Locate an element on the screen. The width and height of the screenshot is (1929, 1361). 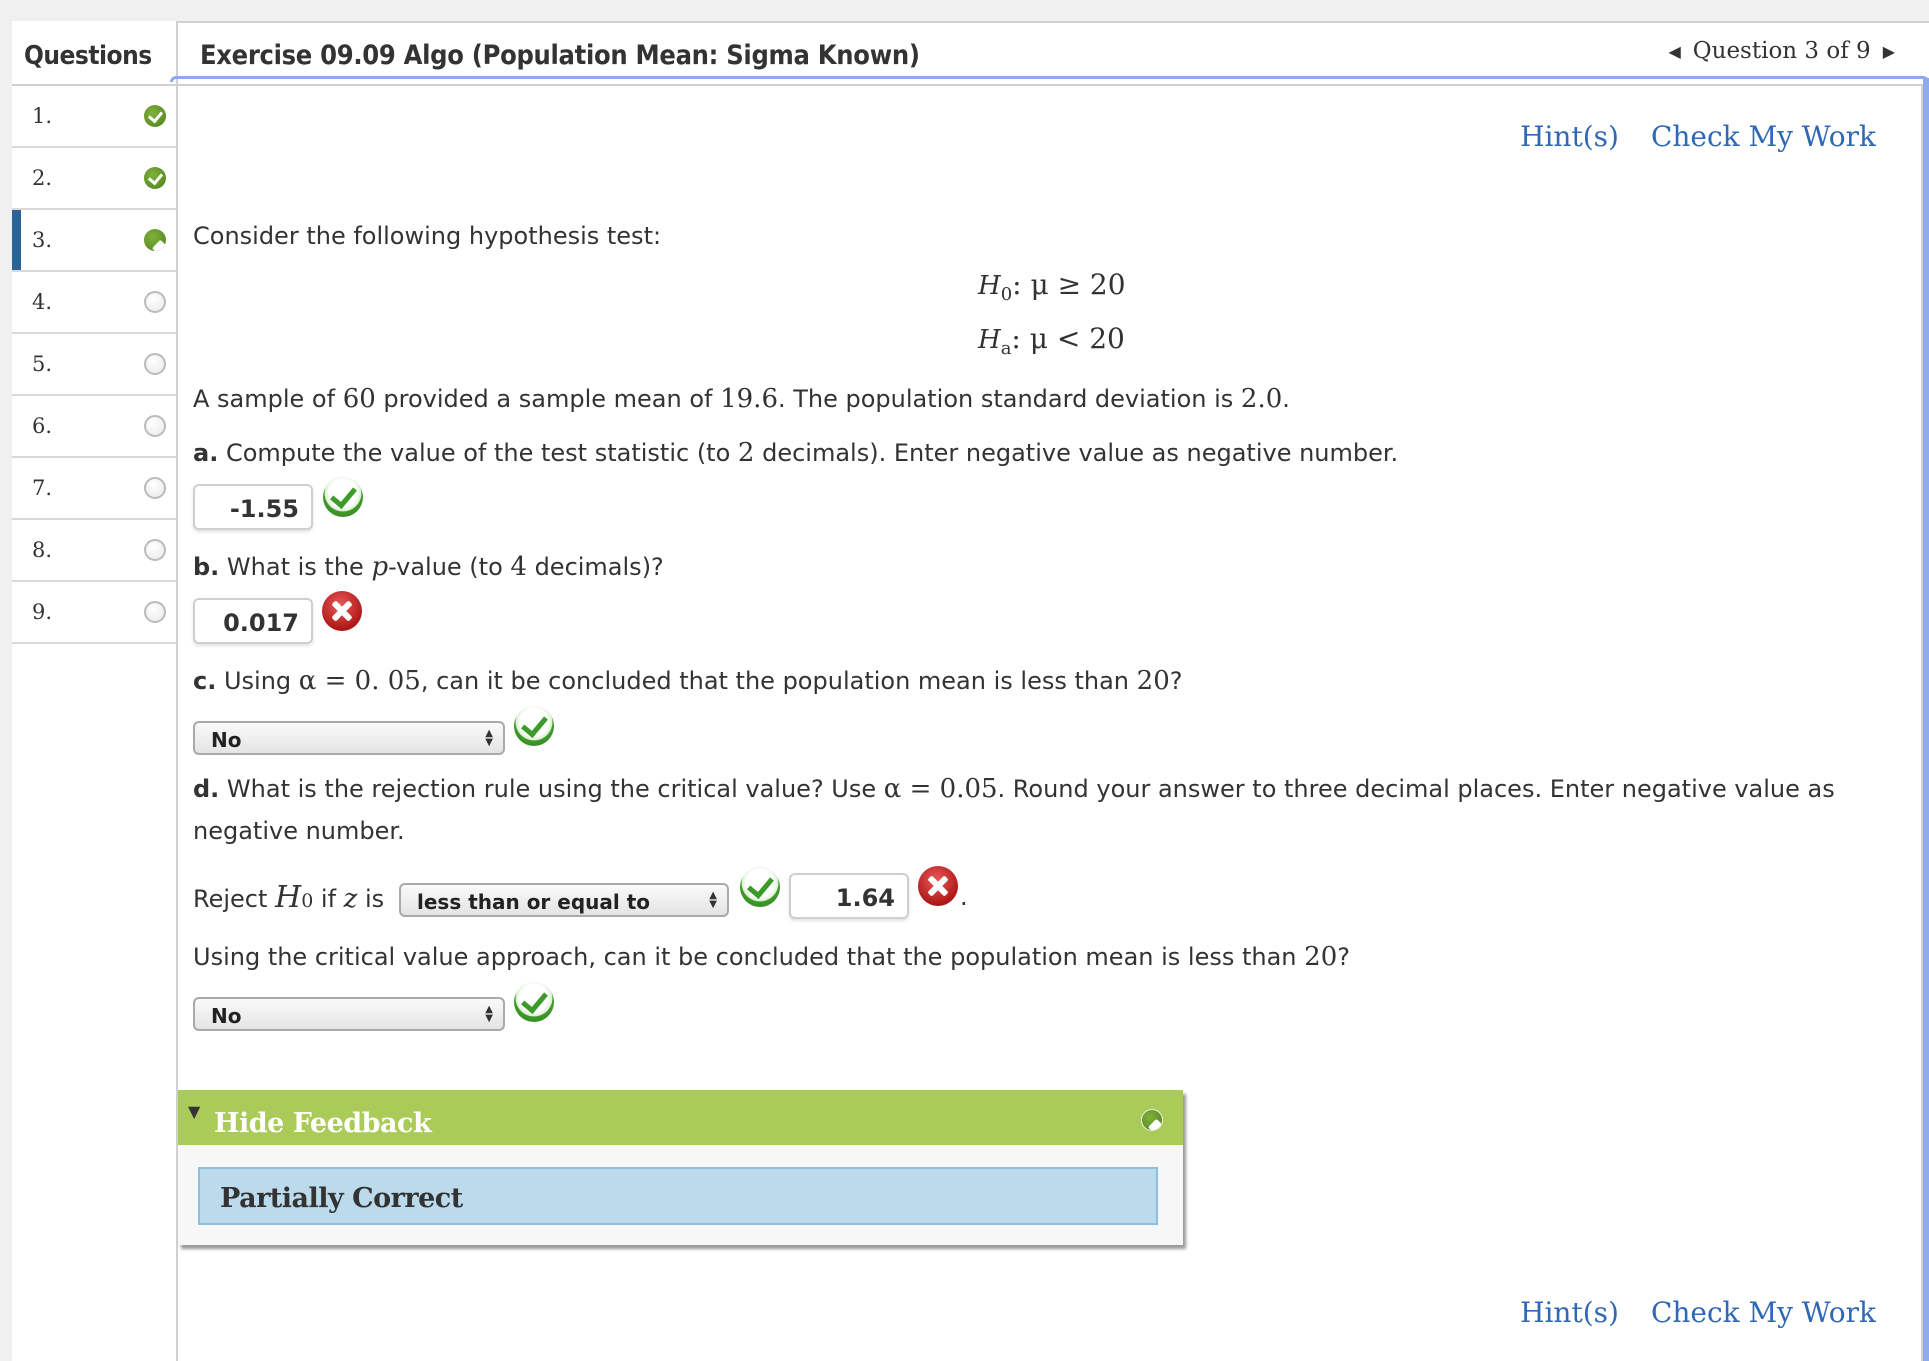
sidebar-item-2: 2. is located at coordinates (94, 179).